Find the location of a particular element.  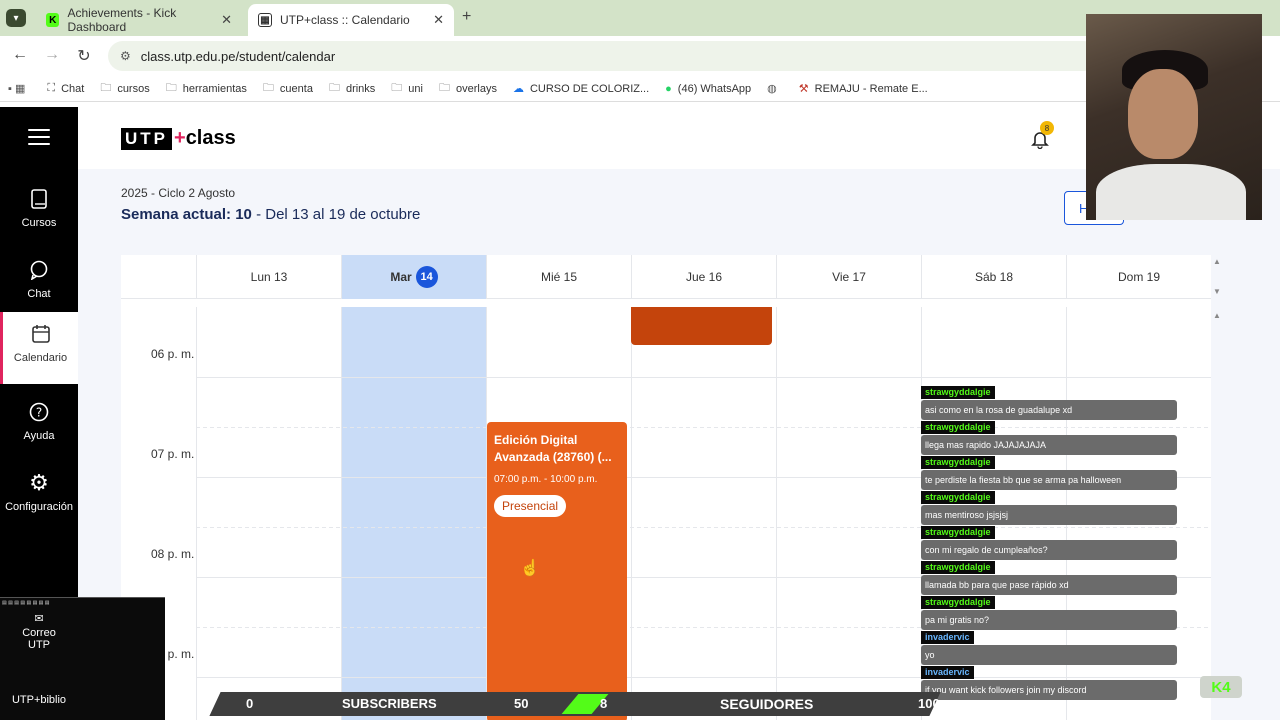

back-icon: ← is located at coordinates (20, 55).